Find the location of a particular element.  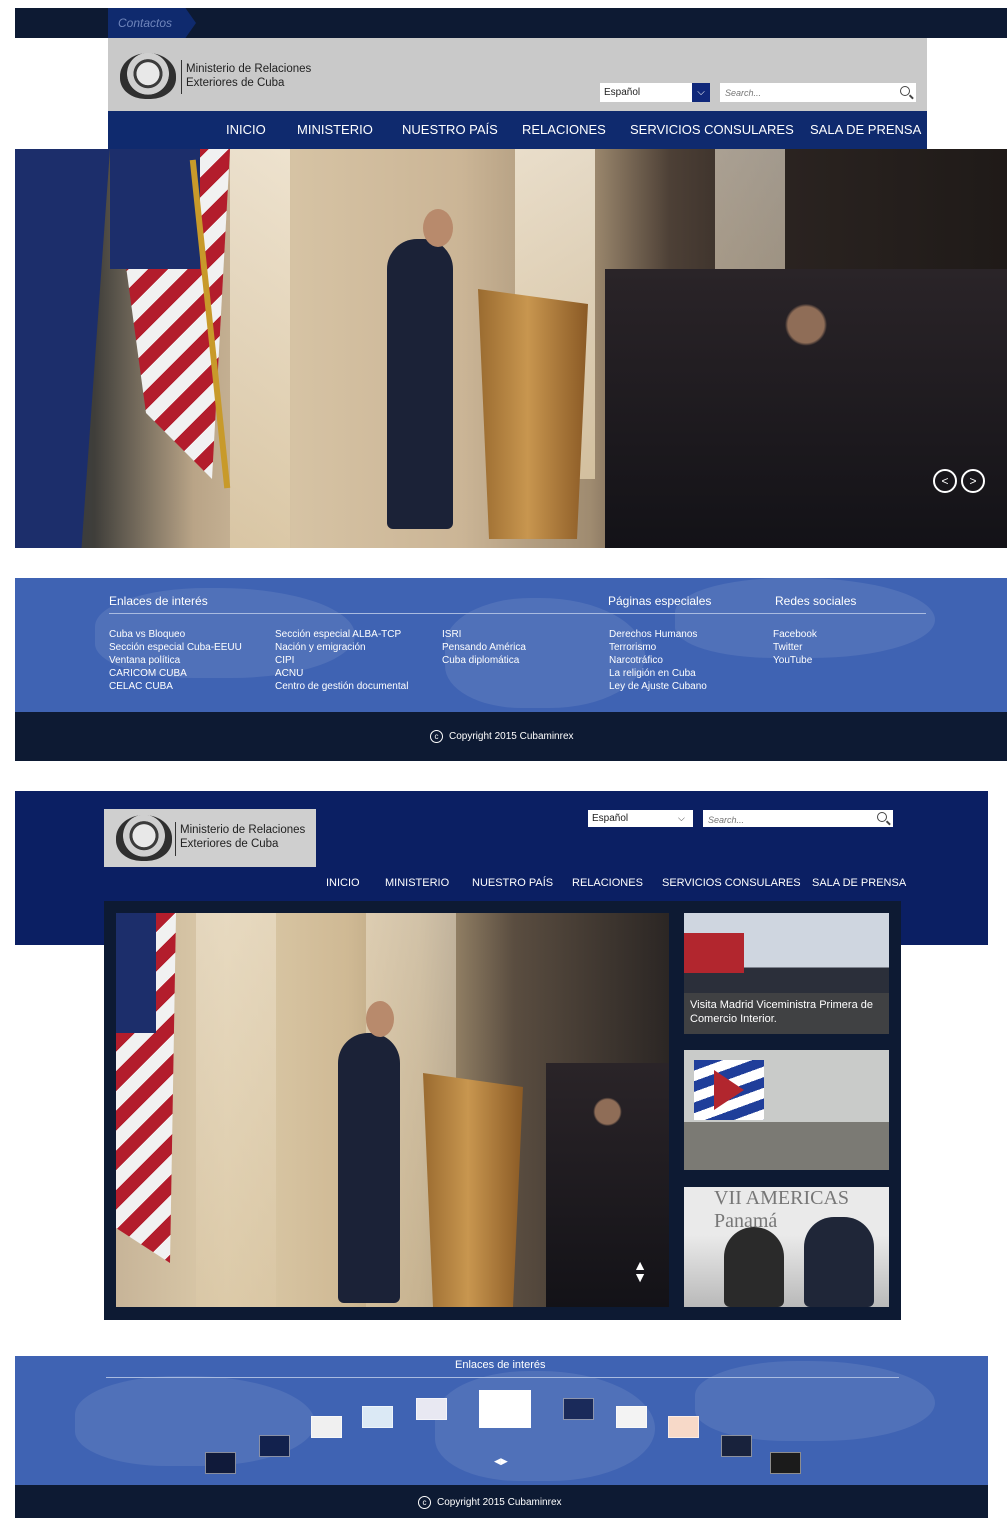

footer-link: Narcotráfico is located at coordinates (658, 660).